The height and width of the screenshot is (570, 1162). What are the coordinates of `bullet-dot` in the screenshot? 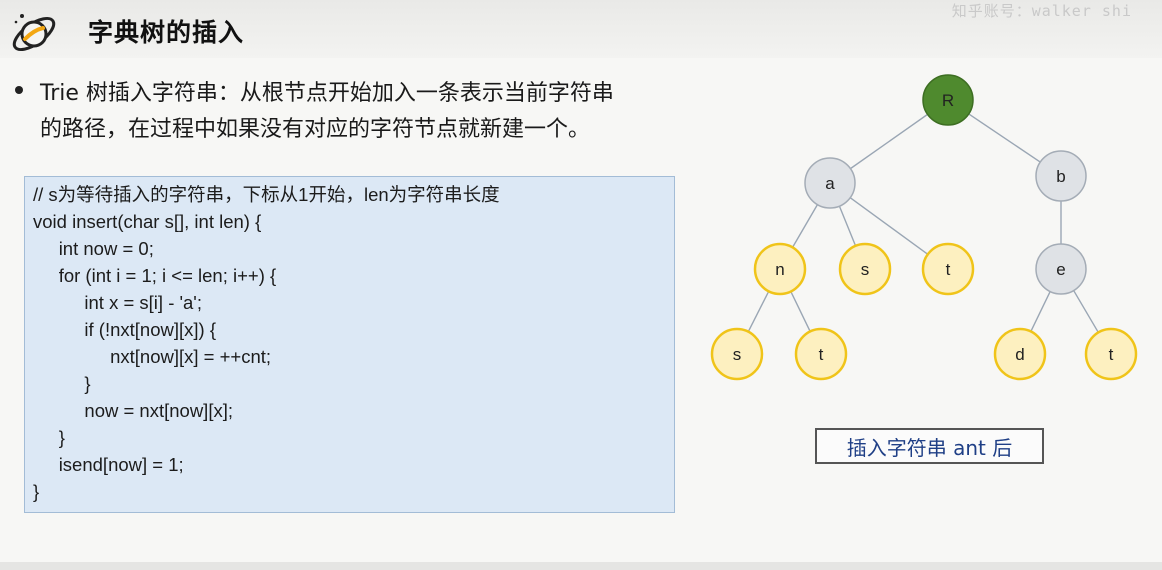 It's located at (19, 90).